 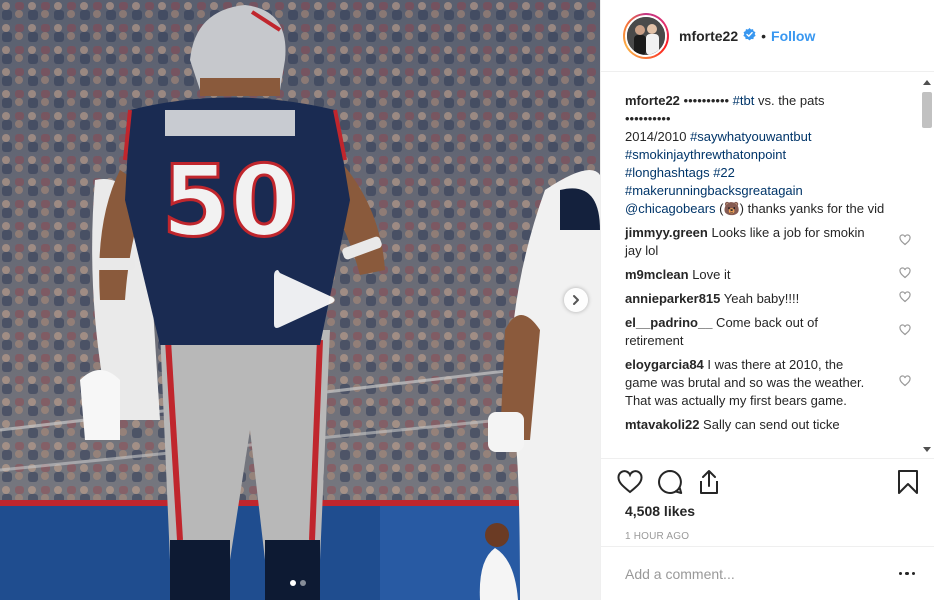 What do you see at coordinates (789, 100) in the screenshot?
I see `caption-text: vs. the pats` at bounding box center [789, 100].